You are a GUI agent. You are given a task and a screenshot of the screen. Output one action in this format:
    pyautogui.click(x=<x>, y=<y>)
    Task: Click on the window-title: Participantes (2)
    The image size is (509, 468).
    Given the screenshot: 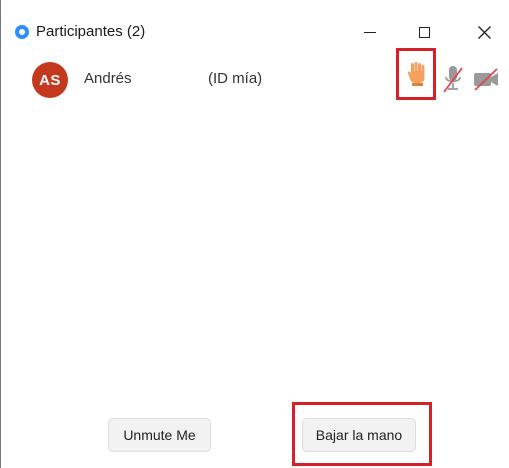 What is the action you would take?
    pyautogui.click(x=91, y=31)
    